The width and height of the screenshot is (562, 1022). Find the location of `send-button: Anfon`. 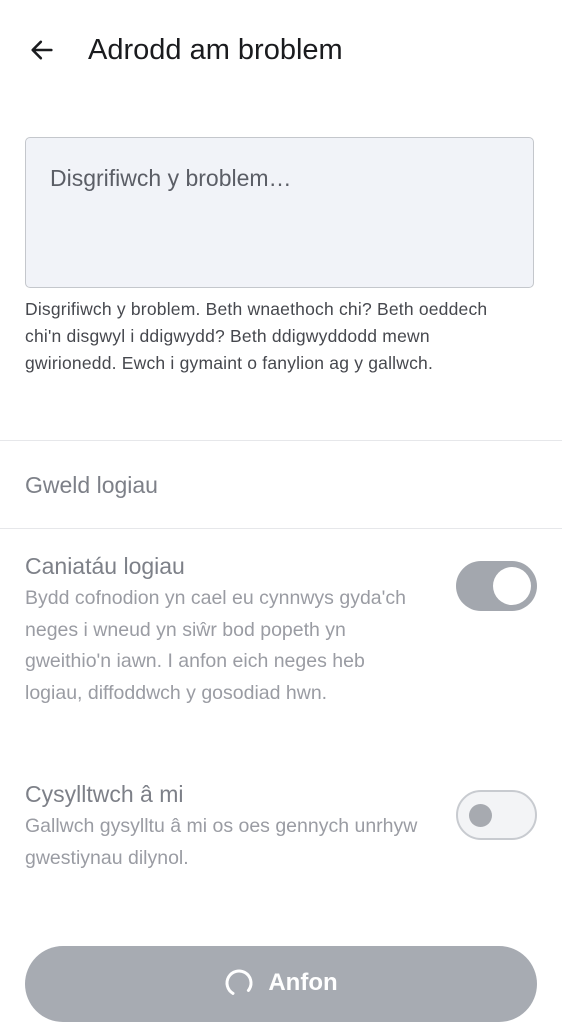

send-button: Anfon is located at coordinates (281, 984).